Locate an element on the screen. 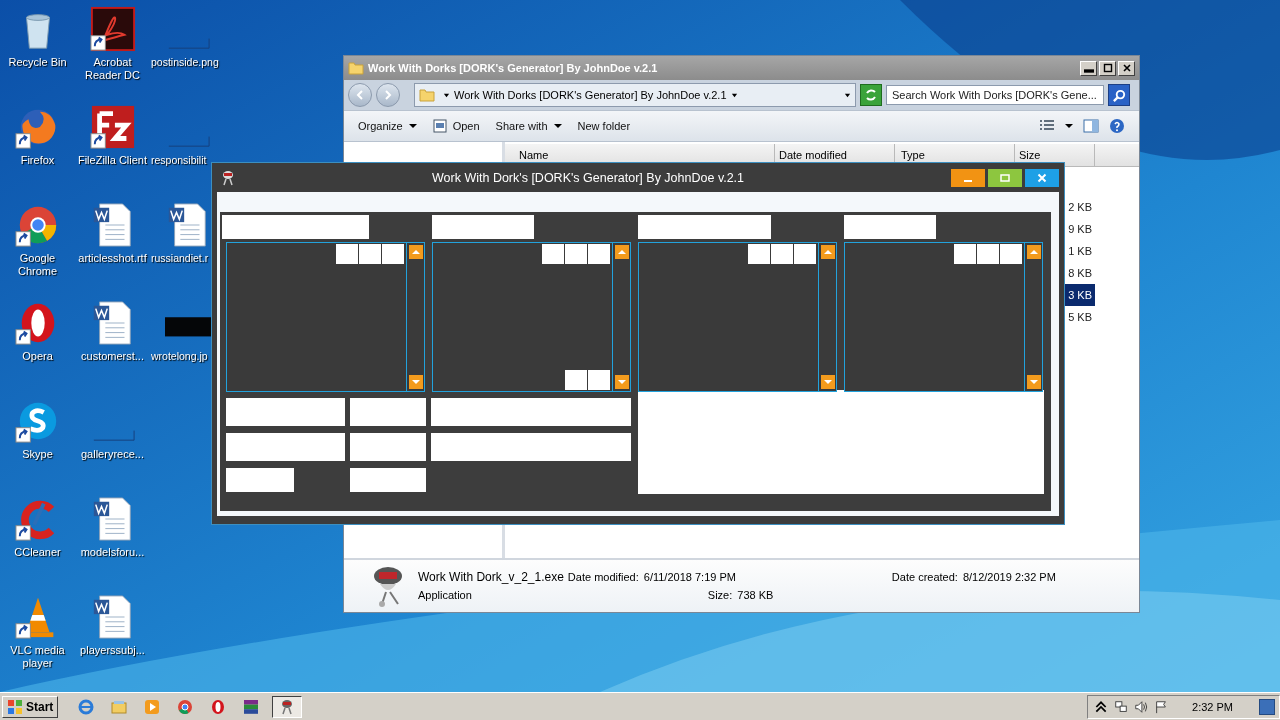 This screenshot has height=720, width=1280. icon-label: Google Chrome is located at coordinates (37, 265).